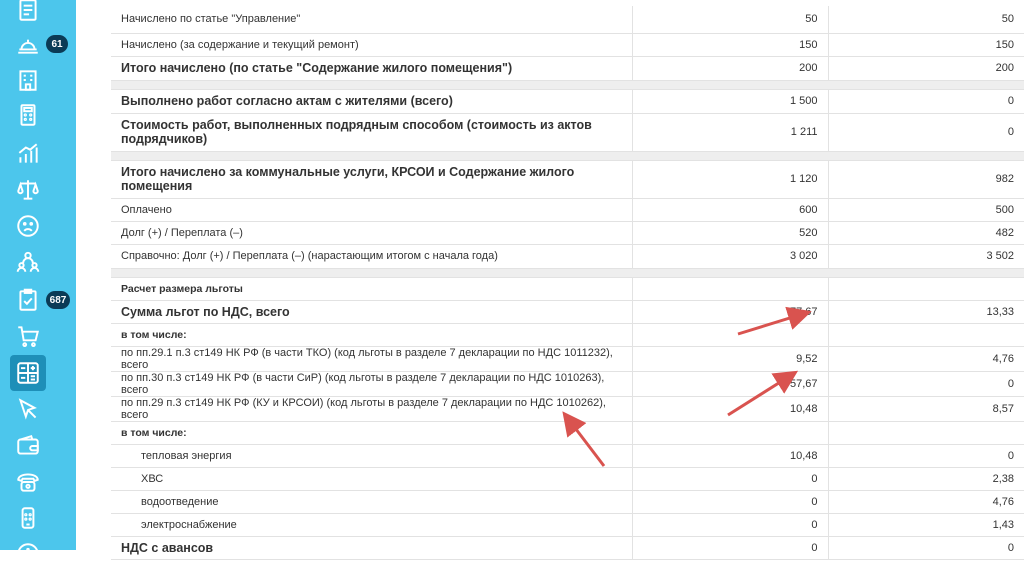 The width and height of the screenshot is (1024, 572). I want to click on info-nav-button, so click(28, 554).